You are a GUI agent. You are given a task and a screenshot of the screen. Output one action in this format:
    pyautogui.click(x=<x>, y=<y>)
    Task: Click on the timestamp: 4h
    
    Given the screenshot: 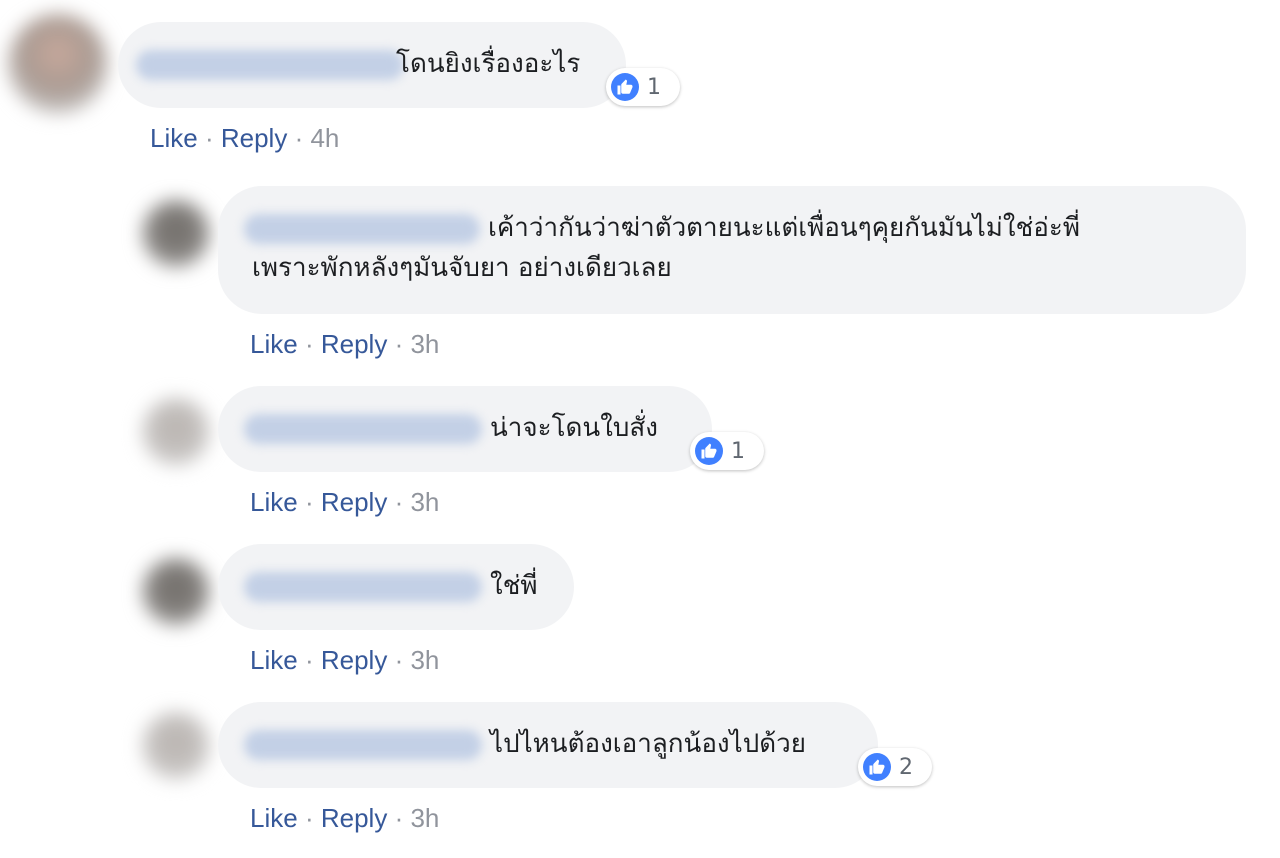 What is the action you would take?
    pyautogui.click(x=324, y=138)
    